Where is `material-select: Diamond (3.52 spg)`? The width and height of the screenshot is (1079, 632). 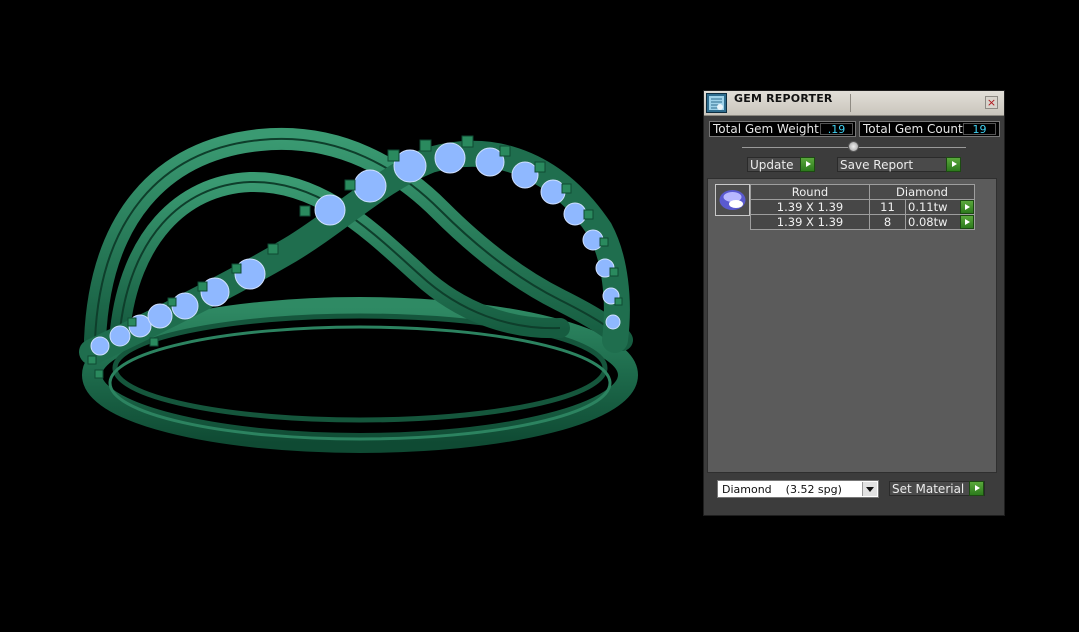 material-select: Diamond (3.52 spg) is located at coordinates (798, 489).